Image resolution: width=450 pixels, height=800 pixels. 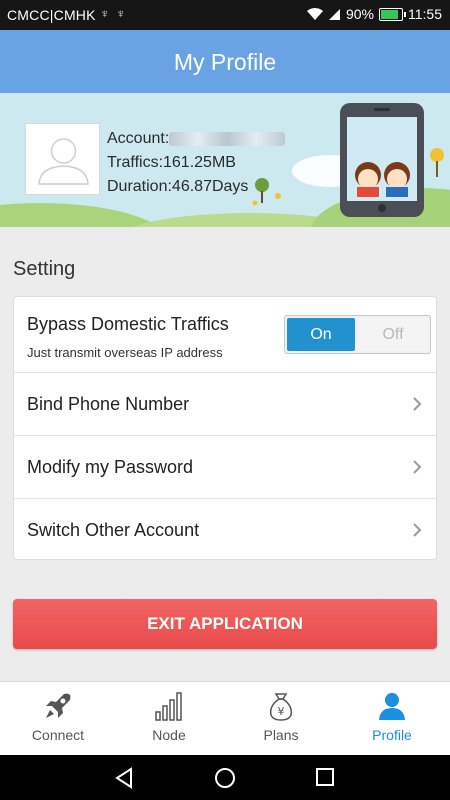 What do you see at coordinates (108, 404) in the screenshot?
I see `bind-phone-label: Bind Phone Number` at bounding box center [108, 404].